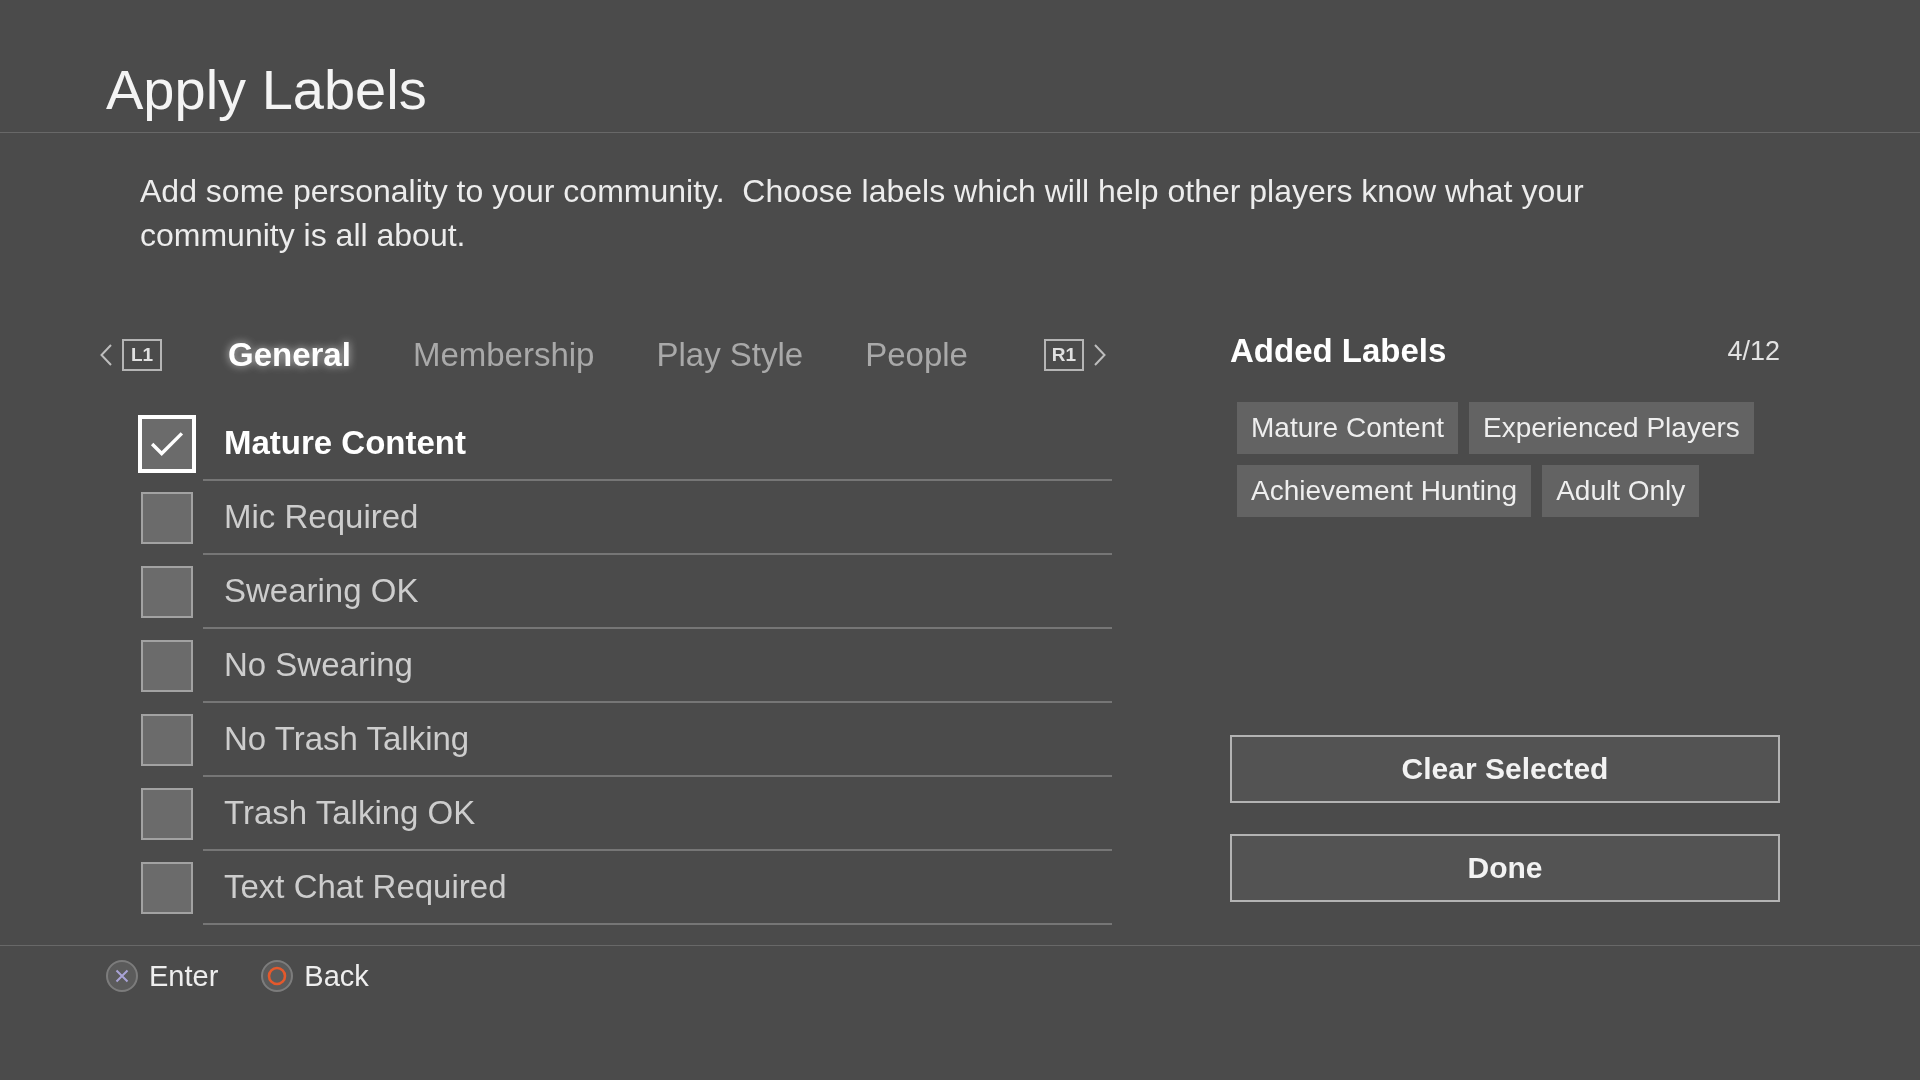 The height and width of the screenshot is (1080, 1920). Describe the element at coordinates (1100, 355) in the screenshot. I see `chevron-right-icon` at that location.